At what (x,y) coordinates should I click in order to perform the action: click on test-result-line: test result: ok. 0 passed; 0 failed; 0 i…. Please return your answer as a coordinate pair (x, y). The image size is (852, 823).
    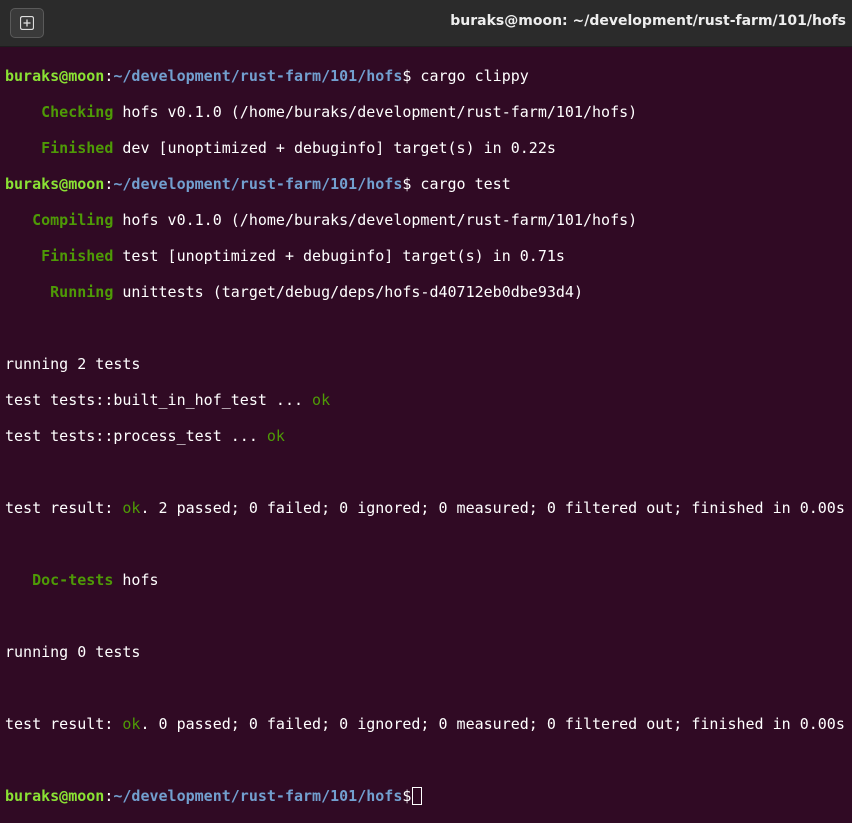
    Looking at the image, I should click on (428, 724).